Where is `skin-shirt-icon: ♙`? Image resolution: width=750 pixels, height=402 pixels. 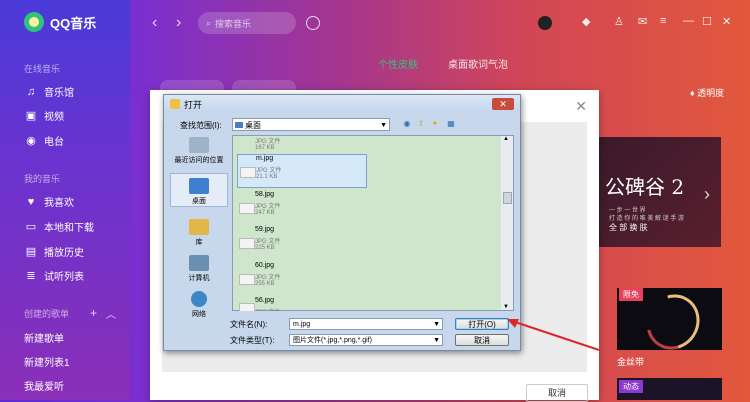
skin-shirt-icon: ♙ is located at coordinates (619, 21).